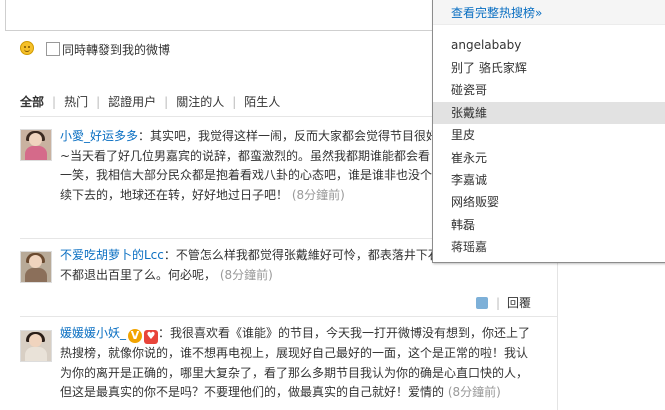 Image resolution: width=665 pixels, height=410 pixels. I want to click on tab-hot: 热门, so click(76, 102).